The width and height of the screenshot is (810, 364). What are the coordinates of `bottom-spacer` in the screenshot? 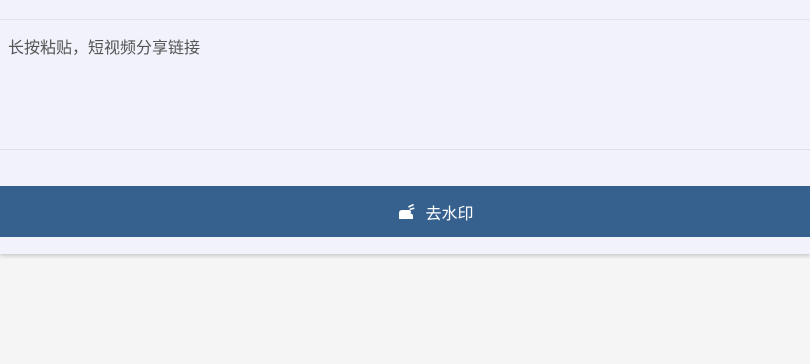 It's located at (405, 245).